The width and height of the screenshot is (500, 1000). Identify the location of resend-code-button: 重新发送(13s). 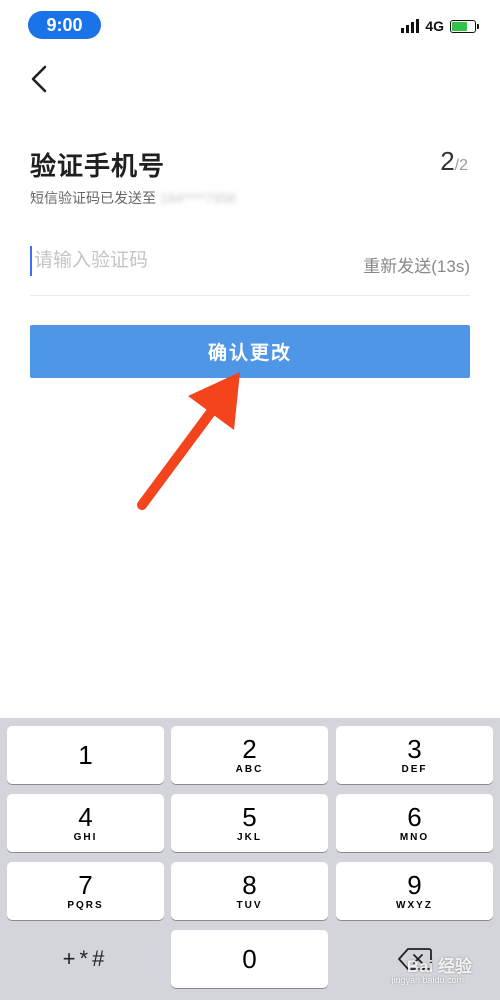
(416, 264).